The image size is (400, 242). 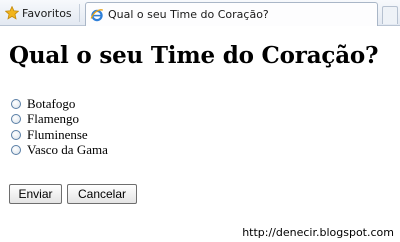 I want to click on option-label: Botafogo, so click(x=51, y=103).